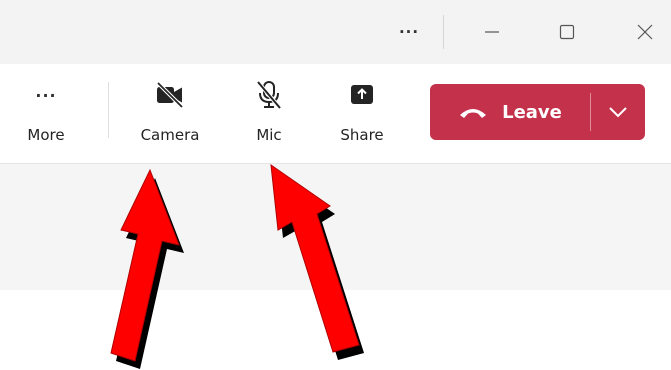 The width and height of the screenshot is (671, 370). I want to click on close-window-button, so click(645, 32).